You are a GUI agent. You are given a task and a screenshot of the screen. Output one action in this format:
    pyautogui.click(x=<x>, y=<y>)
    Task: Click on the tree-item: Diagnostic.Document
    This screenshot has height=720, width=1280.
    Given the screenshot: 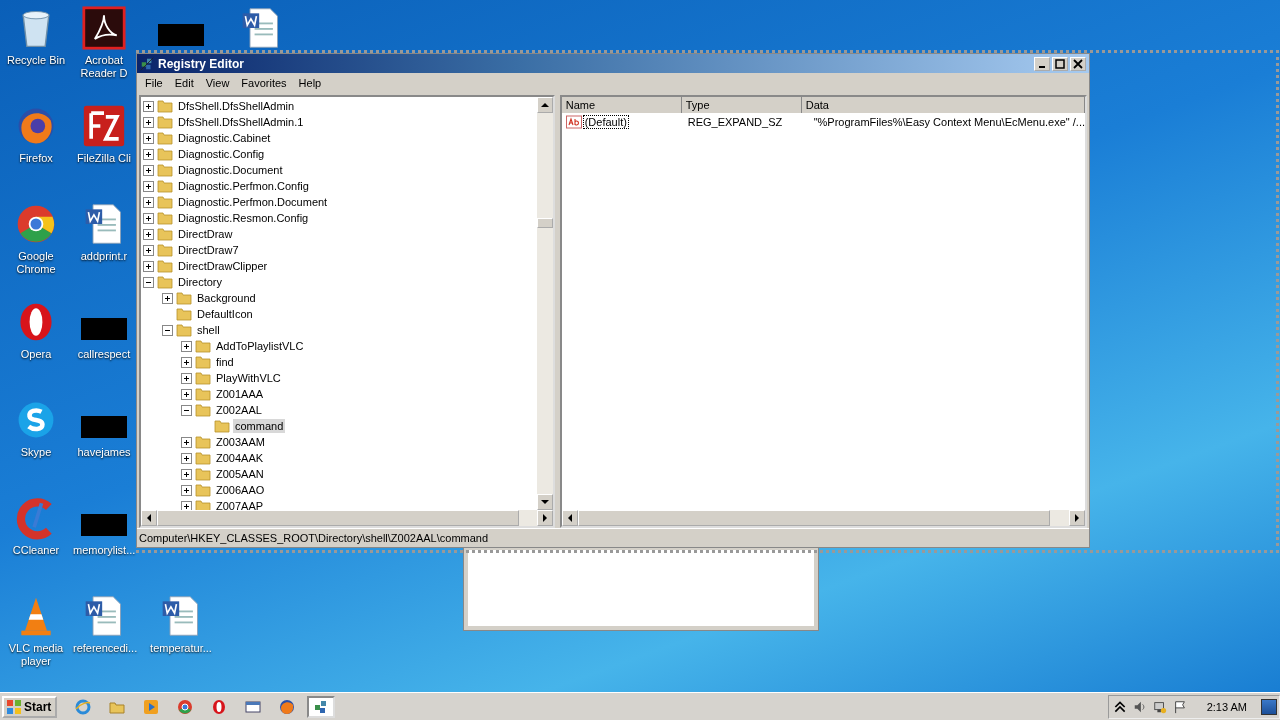 What is the action you would take?
    pyautogui.click(x=230, y=170)
    